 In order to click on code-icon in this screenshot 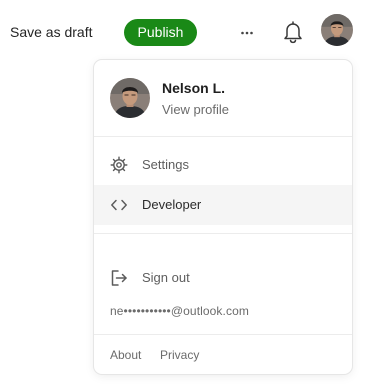, I will do `click(119, 205)`.